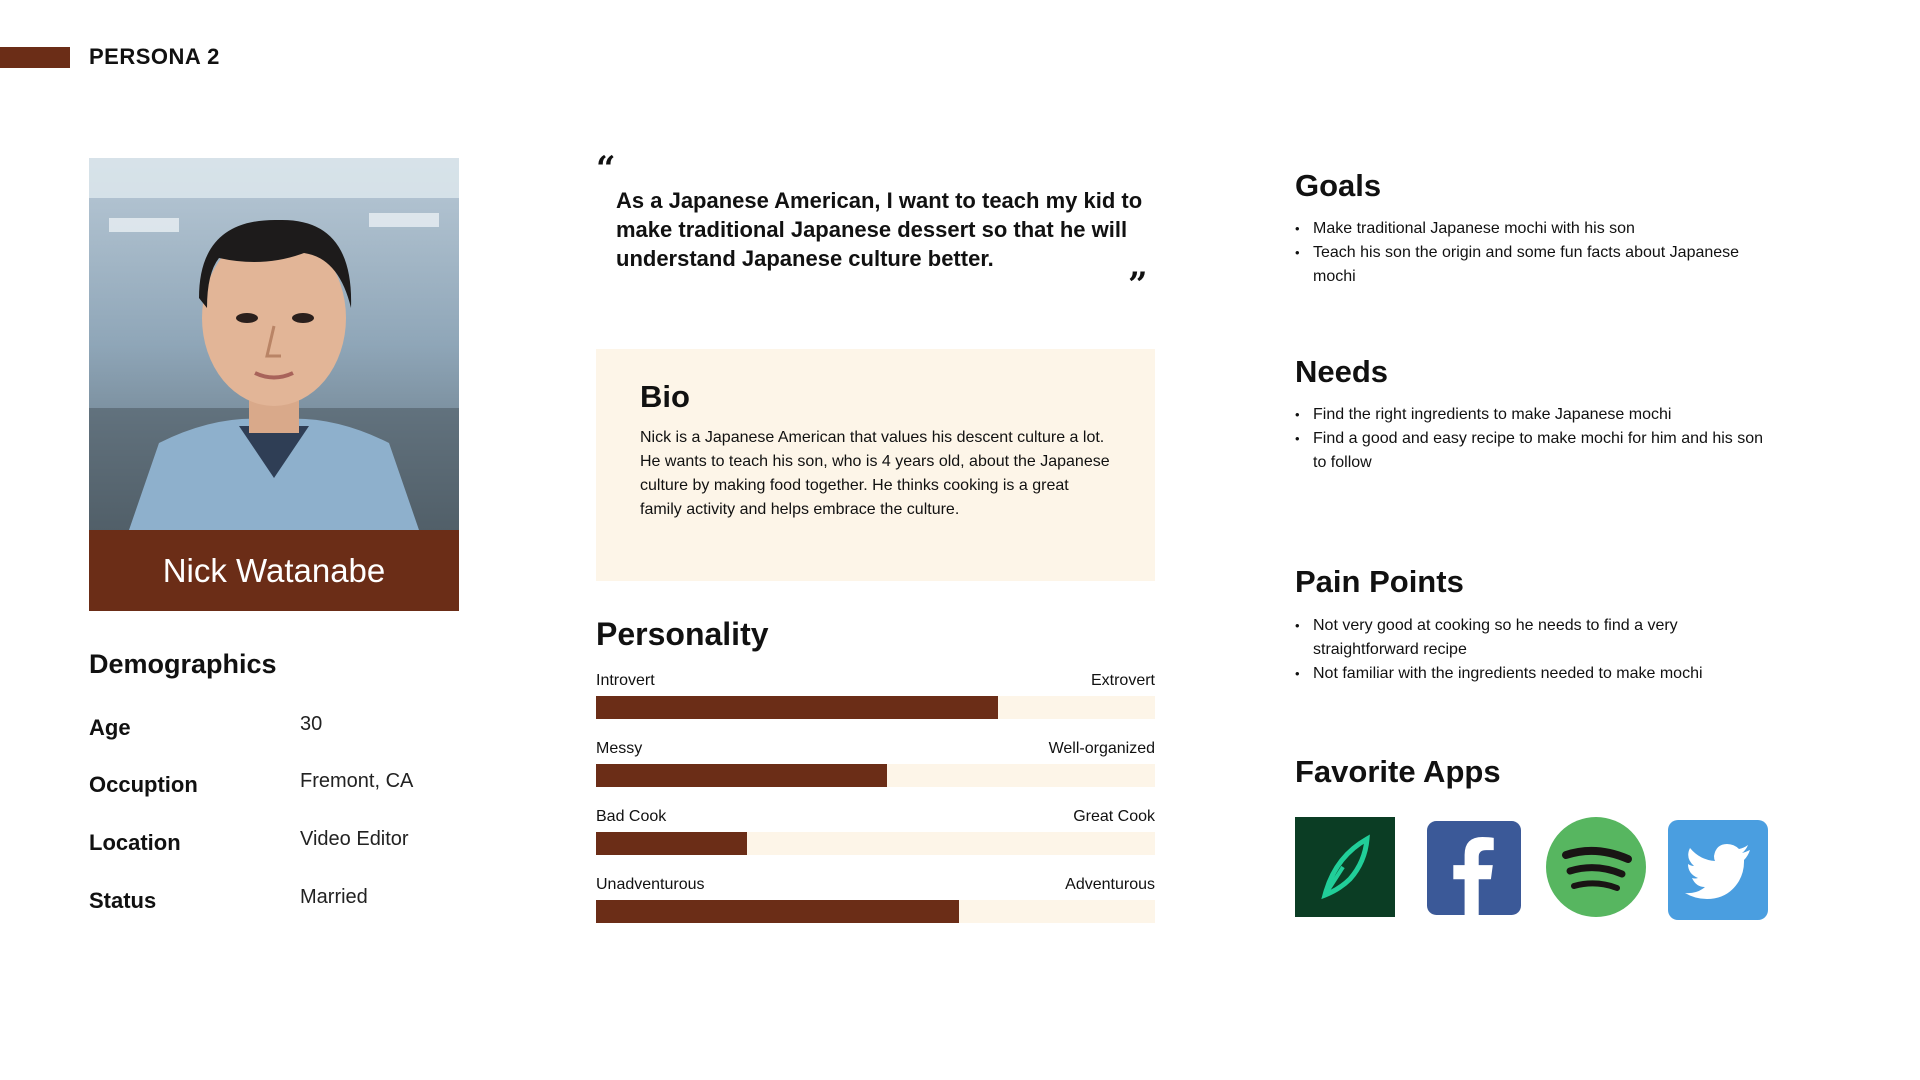  Describe the element at coordinates (606, 169) in the screenshot. I see `quote-open-mark: “` at that location.